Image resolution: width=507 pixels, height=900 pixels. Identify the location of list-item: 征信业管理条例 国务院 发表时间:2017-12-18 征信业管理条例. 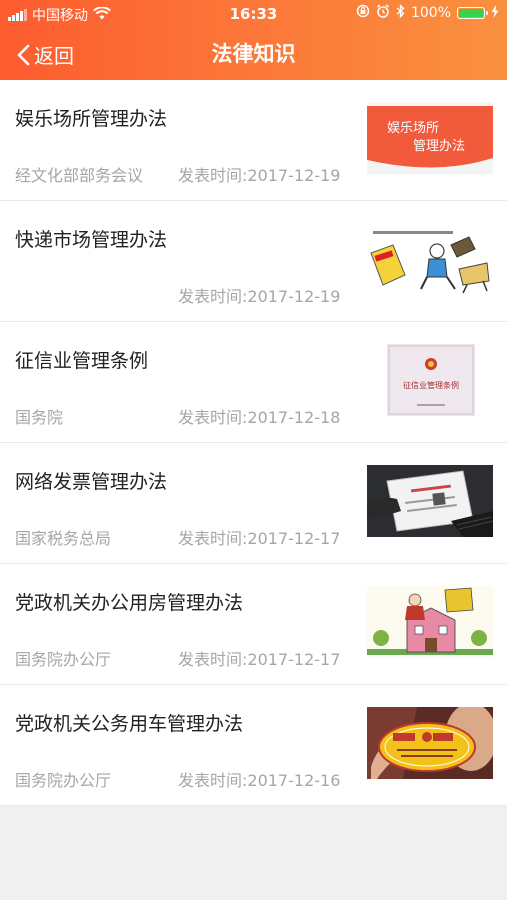
(253, 382).